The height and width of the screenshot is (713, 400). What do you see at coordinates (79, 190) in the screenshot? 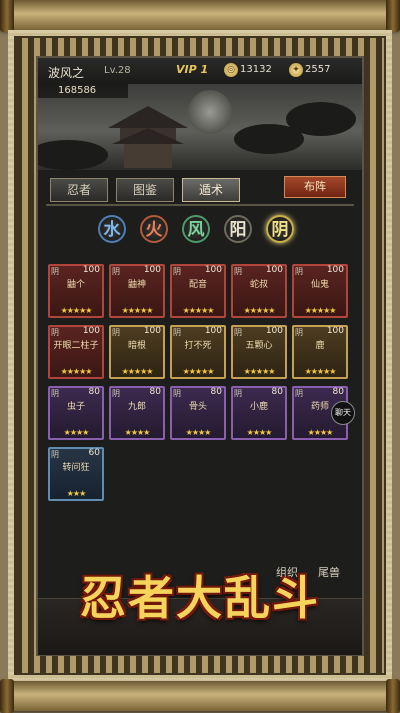
I see `tab-ninja: 忍者` at bounding box center [79, 190].